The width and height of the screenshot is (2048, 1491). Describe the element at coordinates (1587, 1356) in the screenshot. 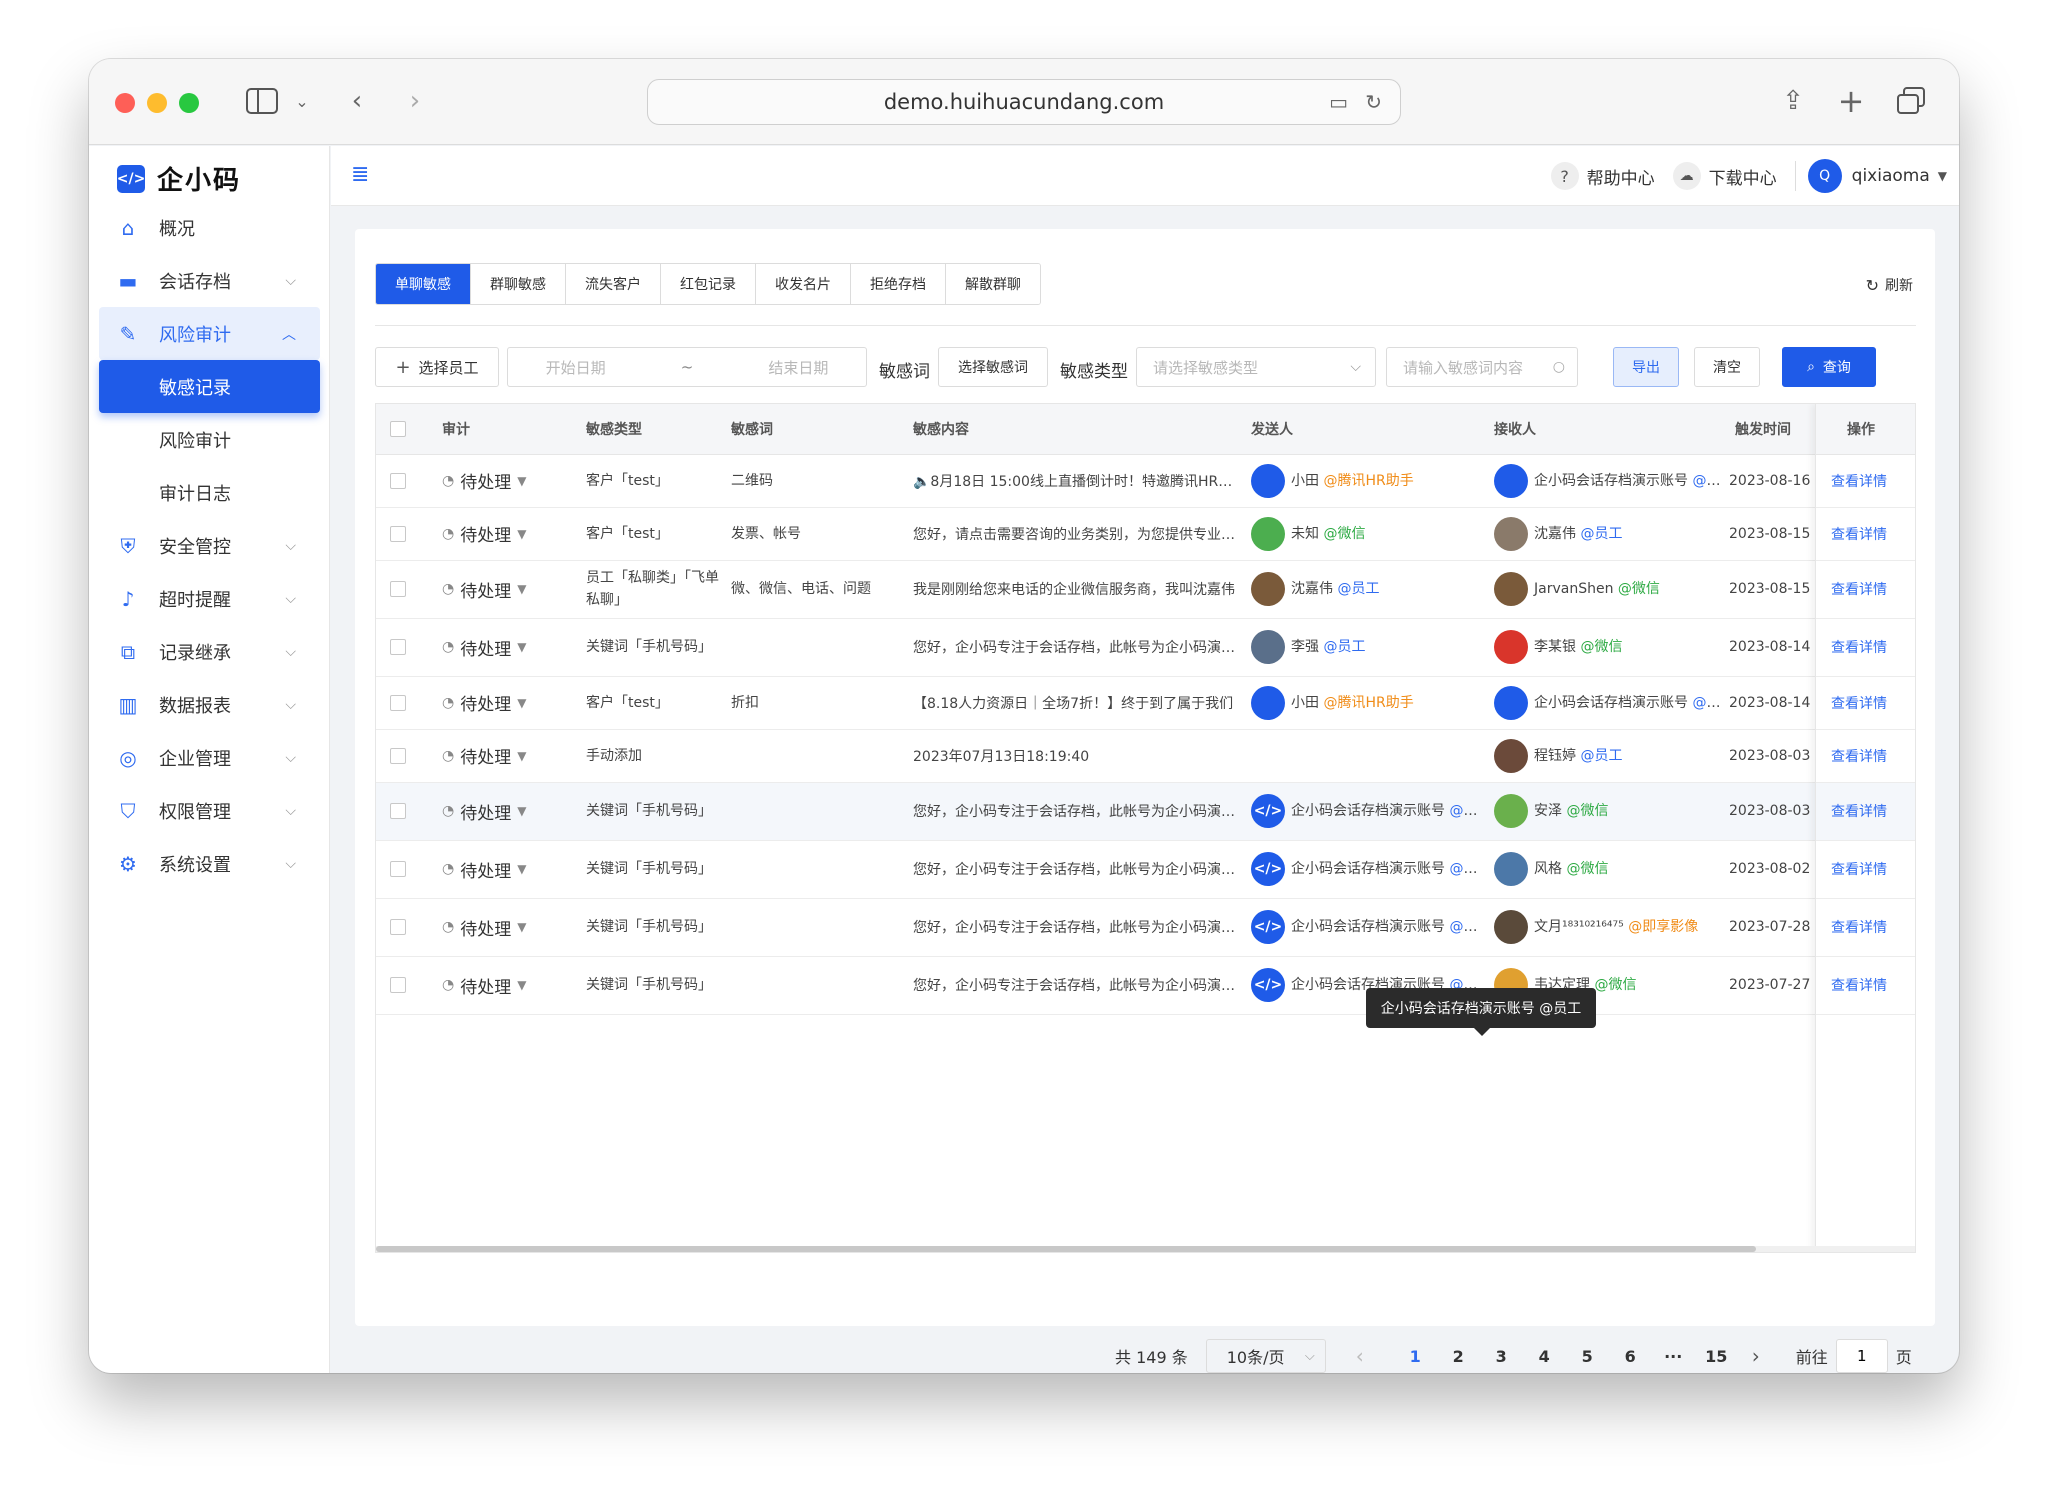

I see `page-number: 5` at that location.